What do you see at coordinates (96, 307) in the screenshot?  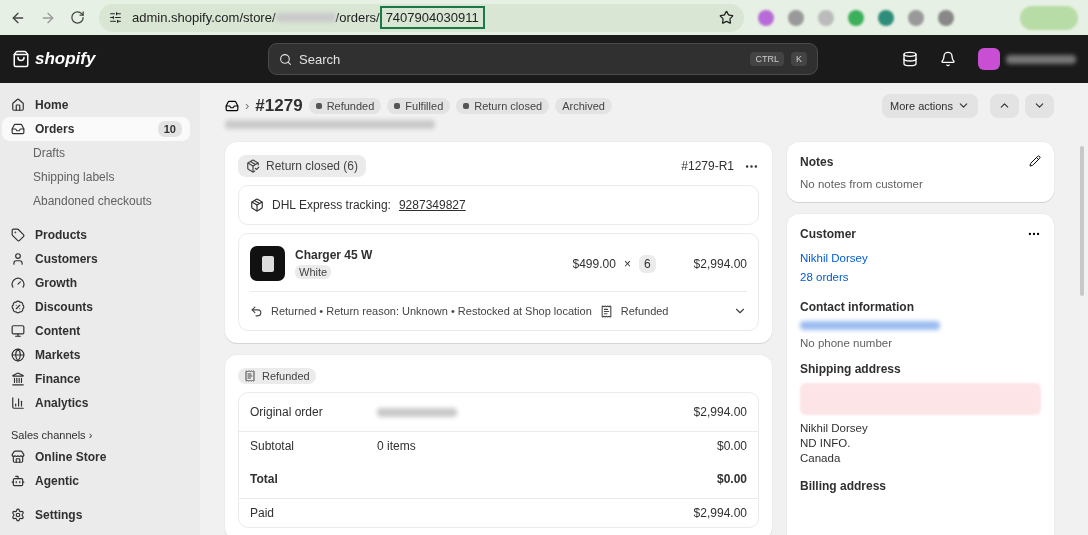 I see `sidebar-item: Discounts` at bounding box center [96, 307].